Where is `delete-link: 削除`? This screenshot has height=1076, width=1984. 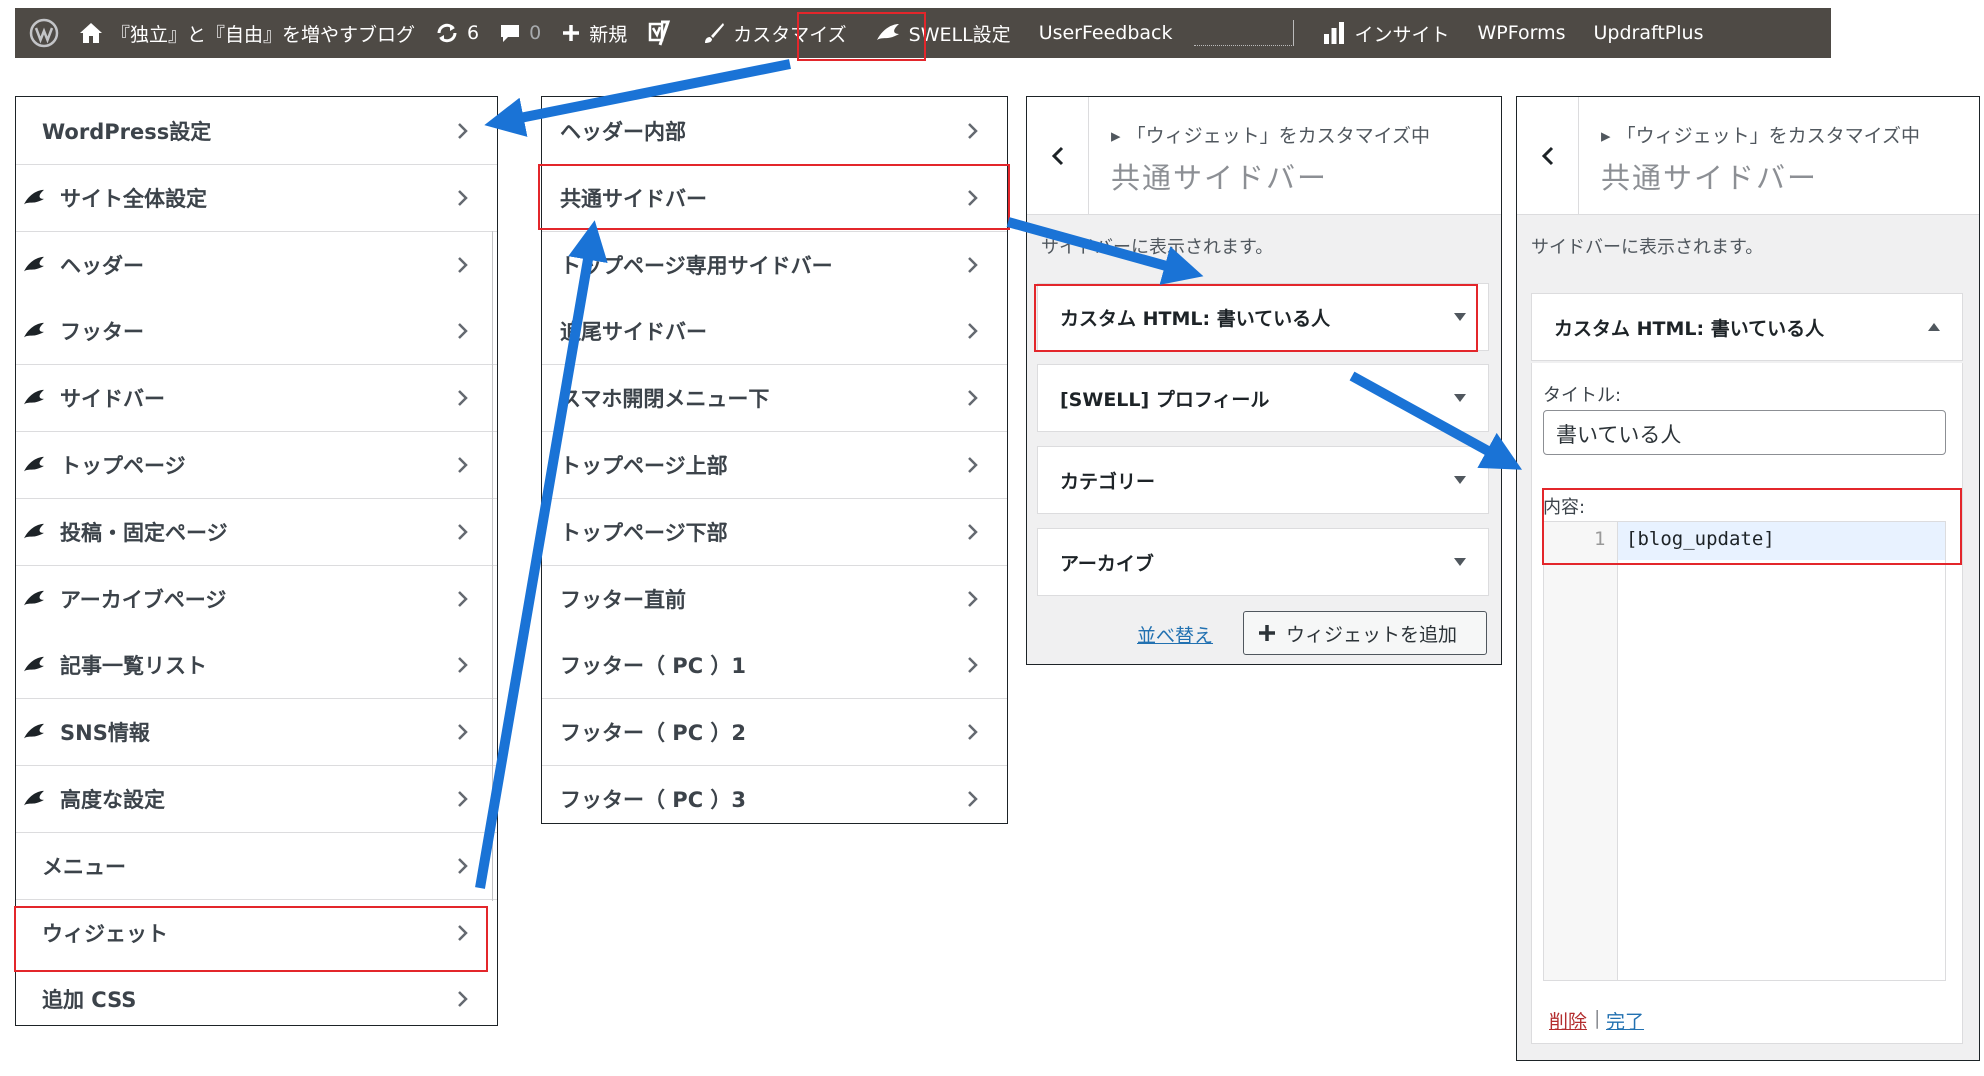 delete-link: 削除 is located at coordinates (1568, 1020).